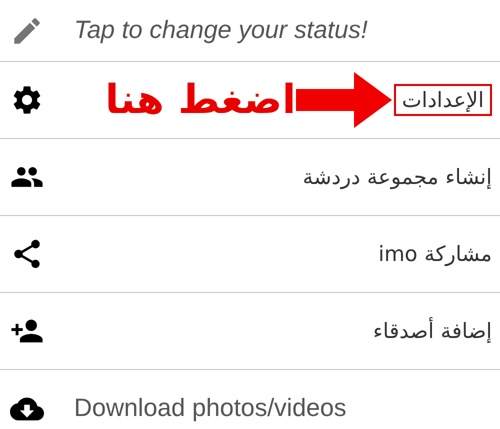 This screenshot has width=500, height=429. What do you see at coordinates (432, 331) in the screenshot?
I see `menu-label: إضافة أصدقاء` at bounding box center [432, 331].